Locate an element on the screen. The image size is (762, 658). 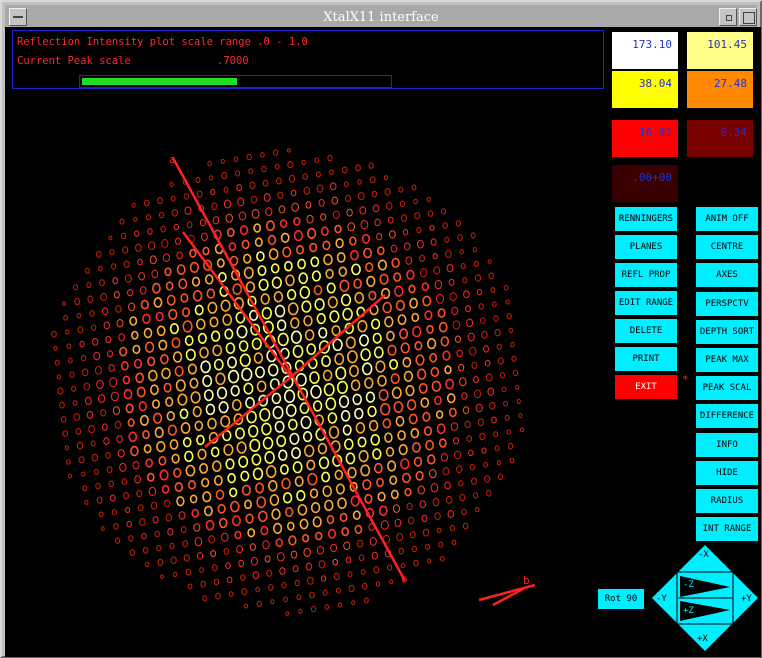
rotate-minus-x-button: -X is located at coordinates (703, 555).